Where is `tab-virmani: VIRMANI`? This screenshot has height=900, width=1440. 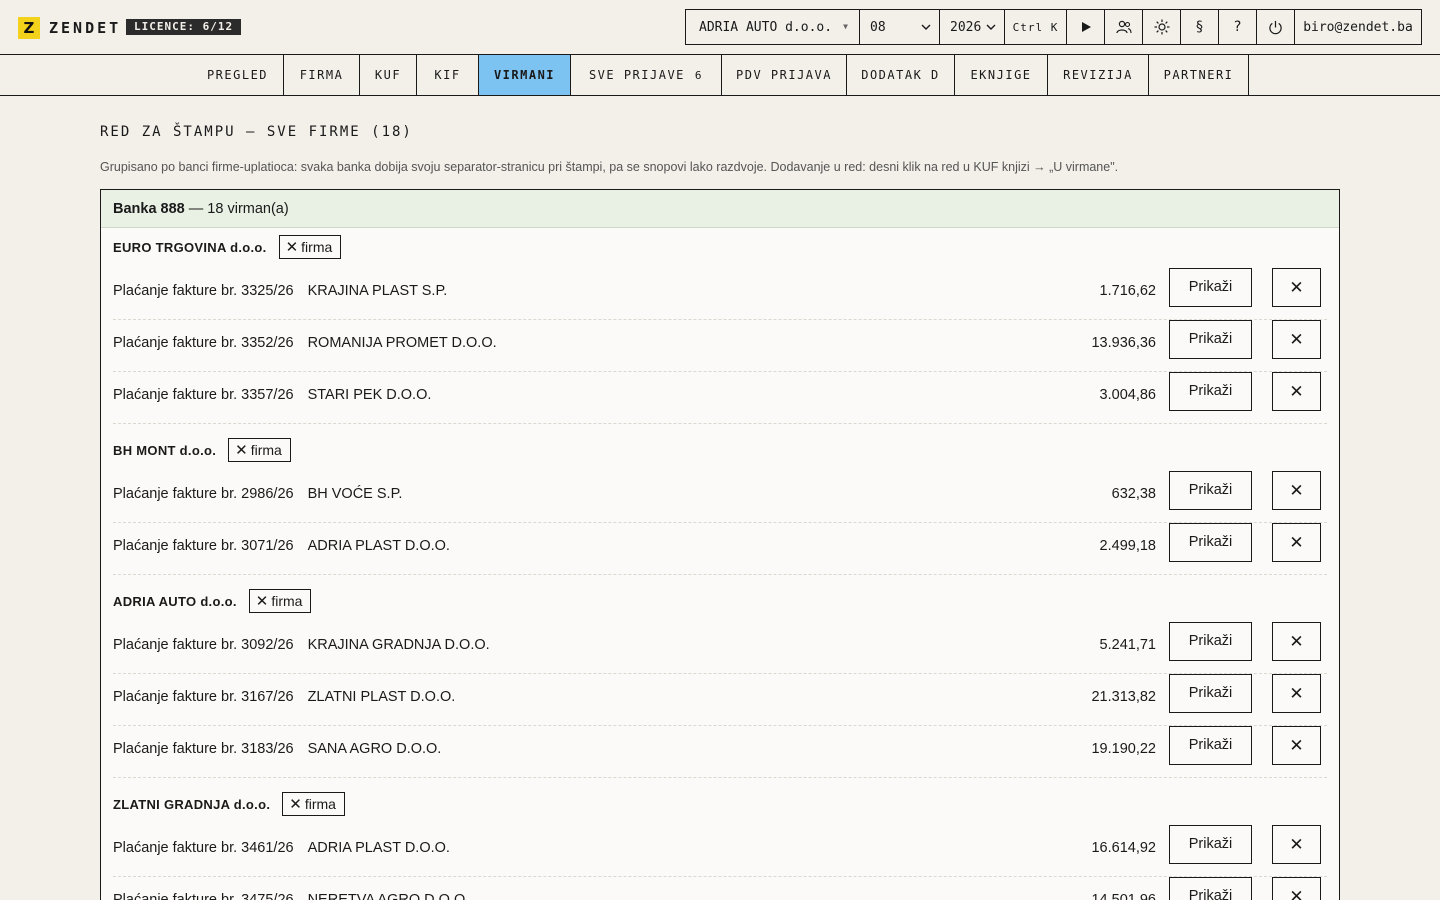 tab-virmani: VIRMANI is located at coordinates (524, 75).